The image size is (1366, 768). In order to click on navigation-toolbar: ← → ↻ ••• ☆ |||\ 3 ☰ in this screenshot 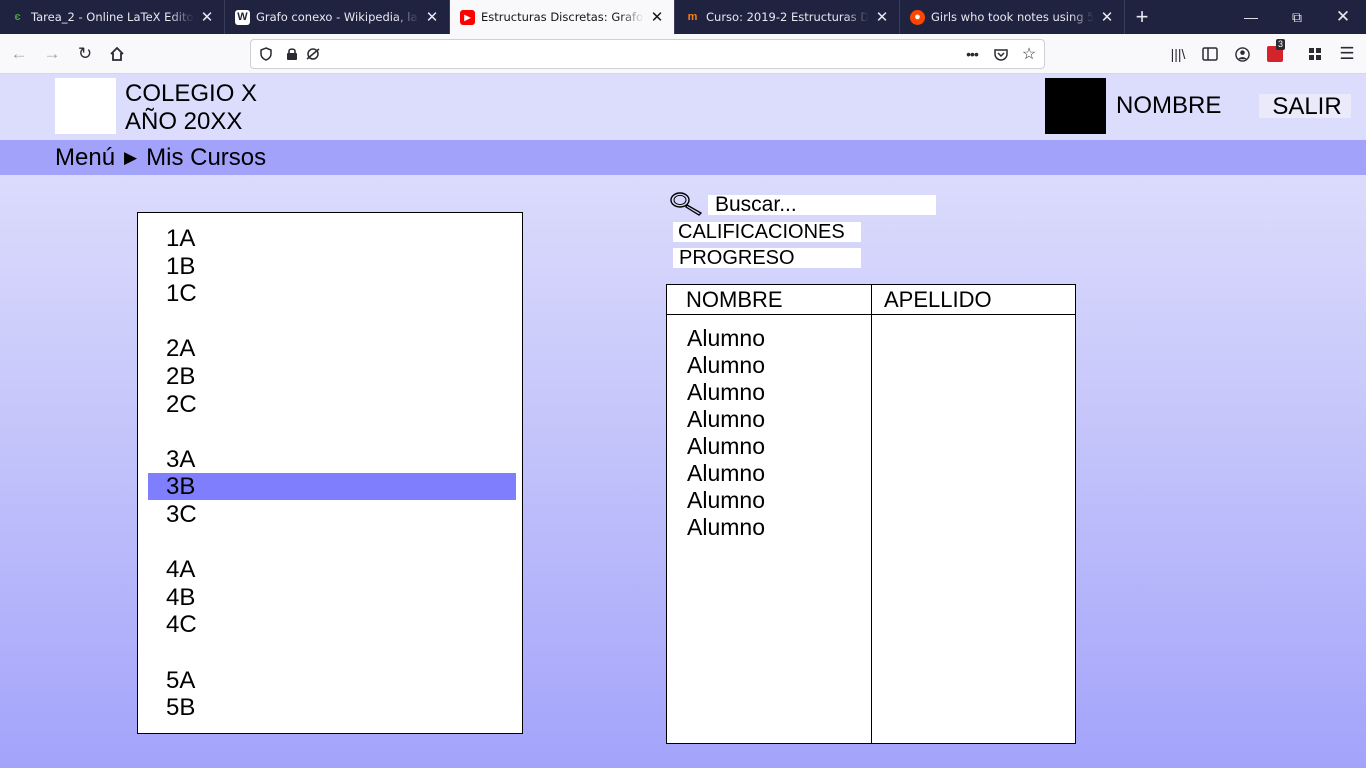, I will do `click(683, 54)`.